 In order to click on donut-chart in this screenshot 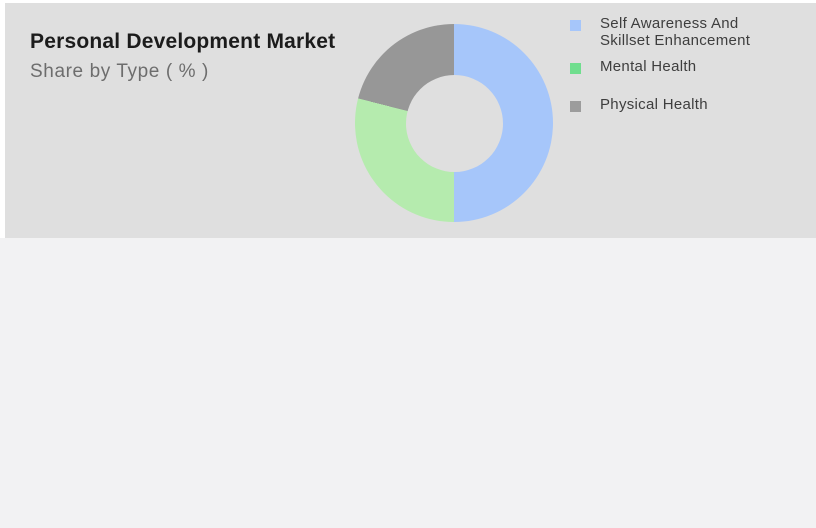, I will do `click(454, 123)`.